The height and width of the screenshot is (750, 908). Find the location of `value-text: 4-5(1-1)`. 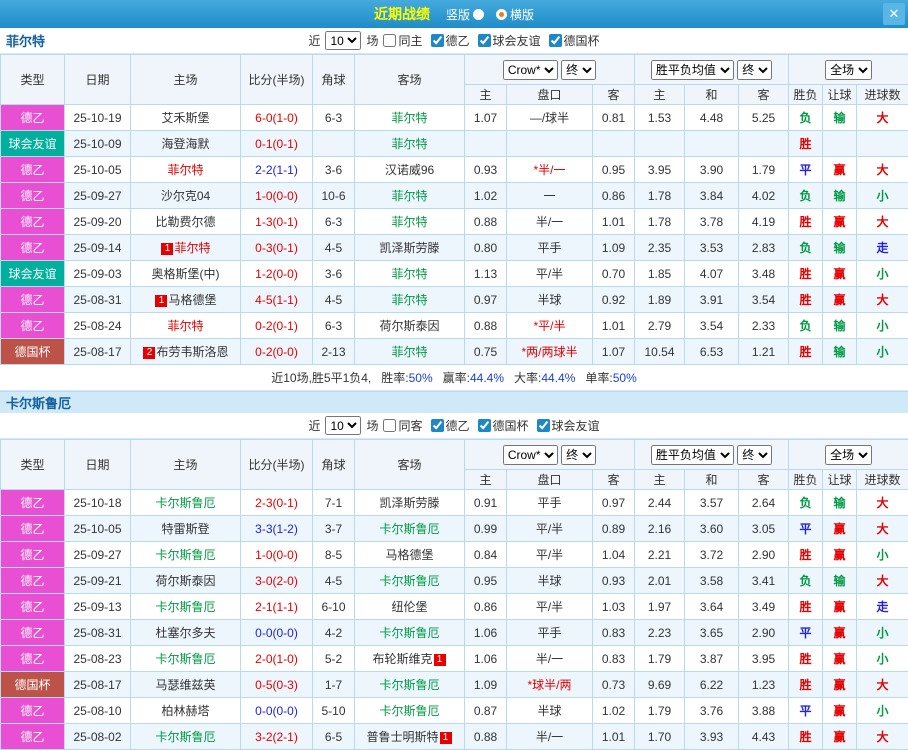

value-text: 4-5(1-1) is located at coordinates (276, 299).